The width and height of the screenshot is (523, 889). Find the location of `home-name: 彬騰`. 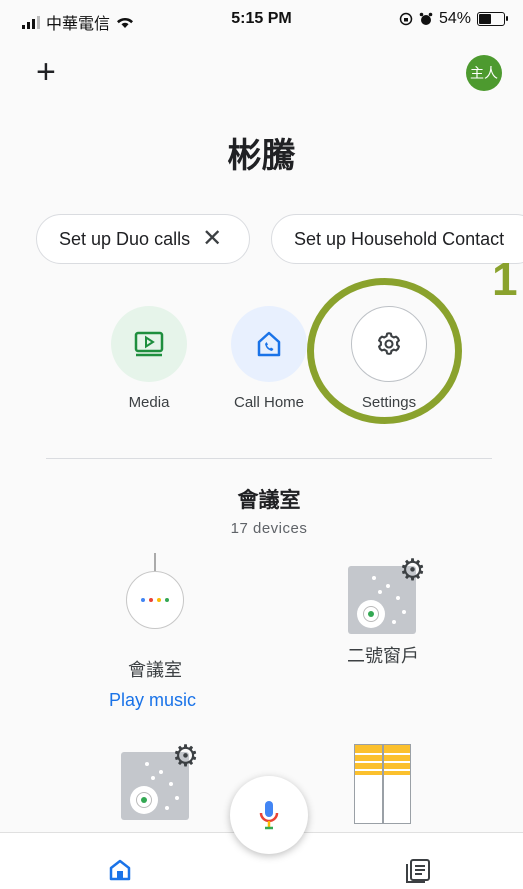

home-name: 彬騰 is located at coordinates (261, 156).